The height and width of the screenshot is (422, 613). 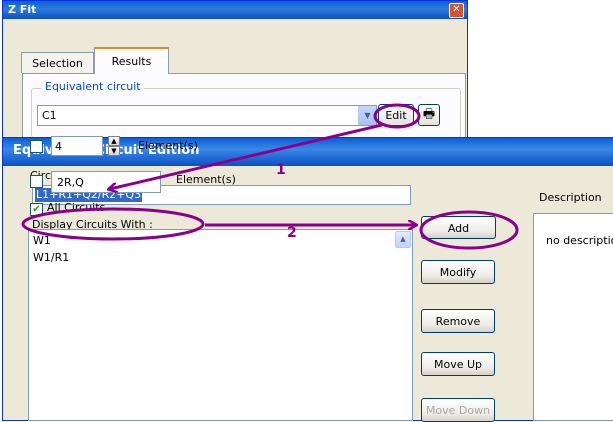 I want to click on all-circuits-label: All Circuits, so click(x=76, y=207).